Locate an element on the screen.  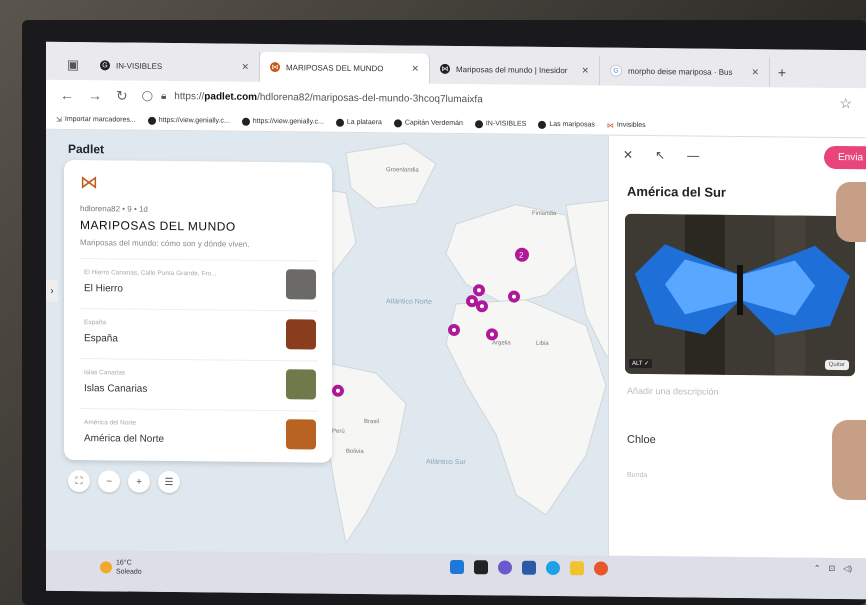
tab-title: MARIPOSAS DEL MUNDO is located at coordinates (335, 67).